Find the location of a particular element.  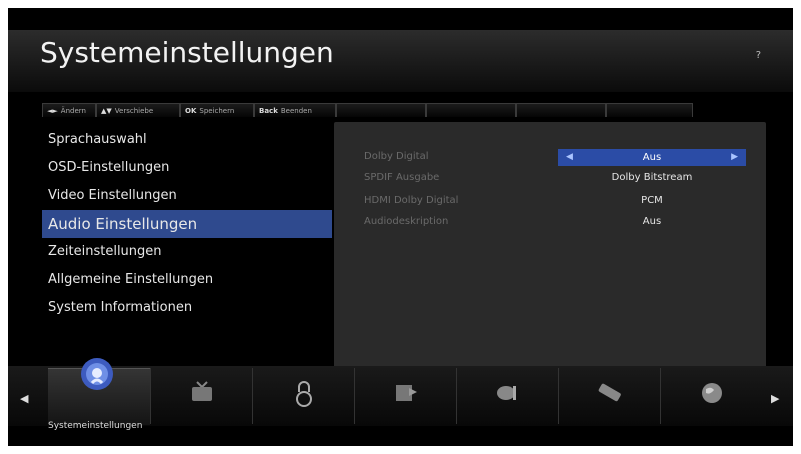

key-hint-move: ▲▼ Verschiebe is located at coordinates (138, 110).